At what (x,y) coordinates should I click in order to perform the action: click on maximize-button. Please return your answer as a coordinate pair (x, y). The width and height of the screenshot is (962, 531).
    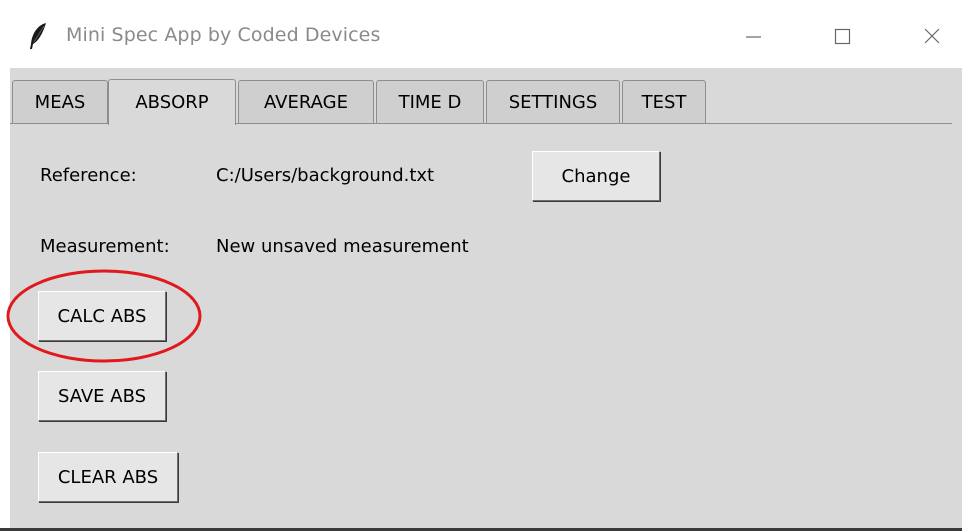
    Looking at the image, I should click on (842, 36).